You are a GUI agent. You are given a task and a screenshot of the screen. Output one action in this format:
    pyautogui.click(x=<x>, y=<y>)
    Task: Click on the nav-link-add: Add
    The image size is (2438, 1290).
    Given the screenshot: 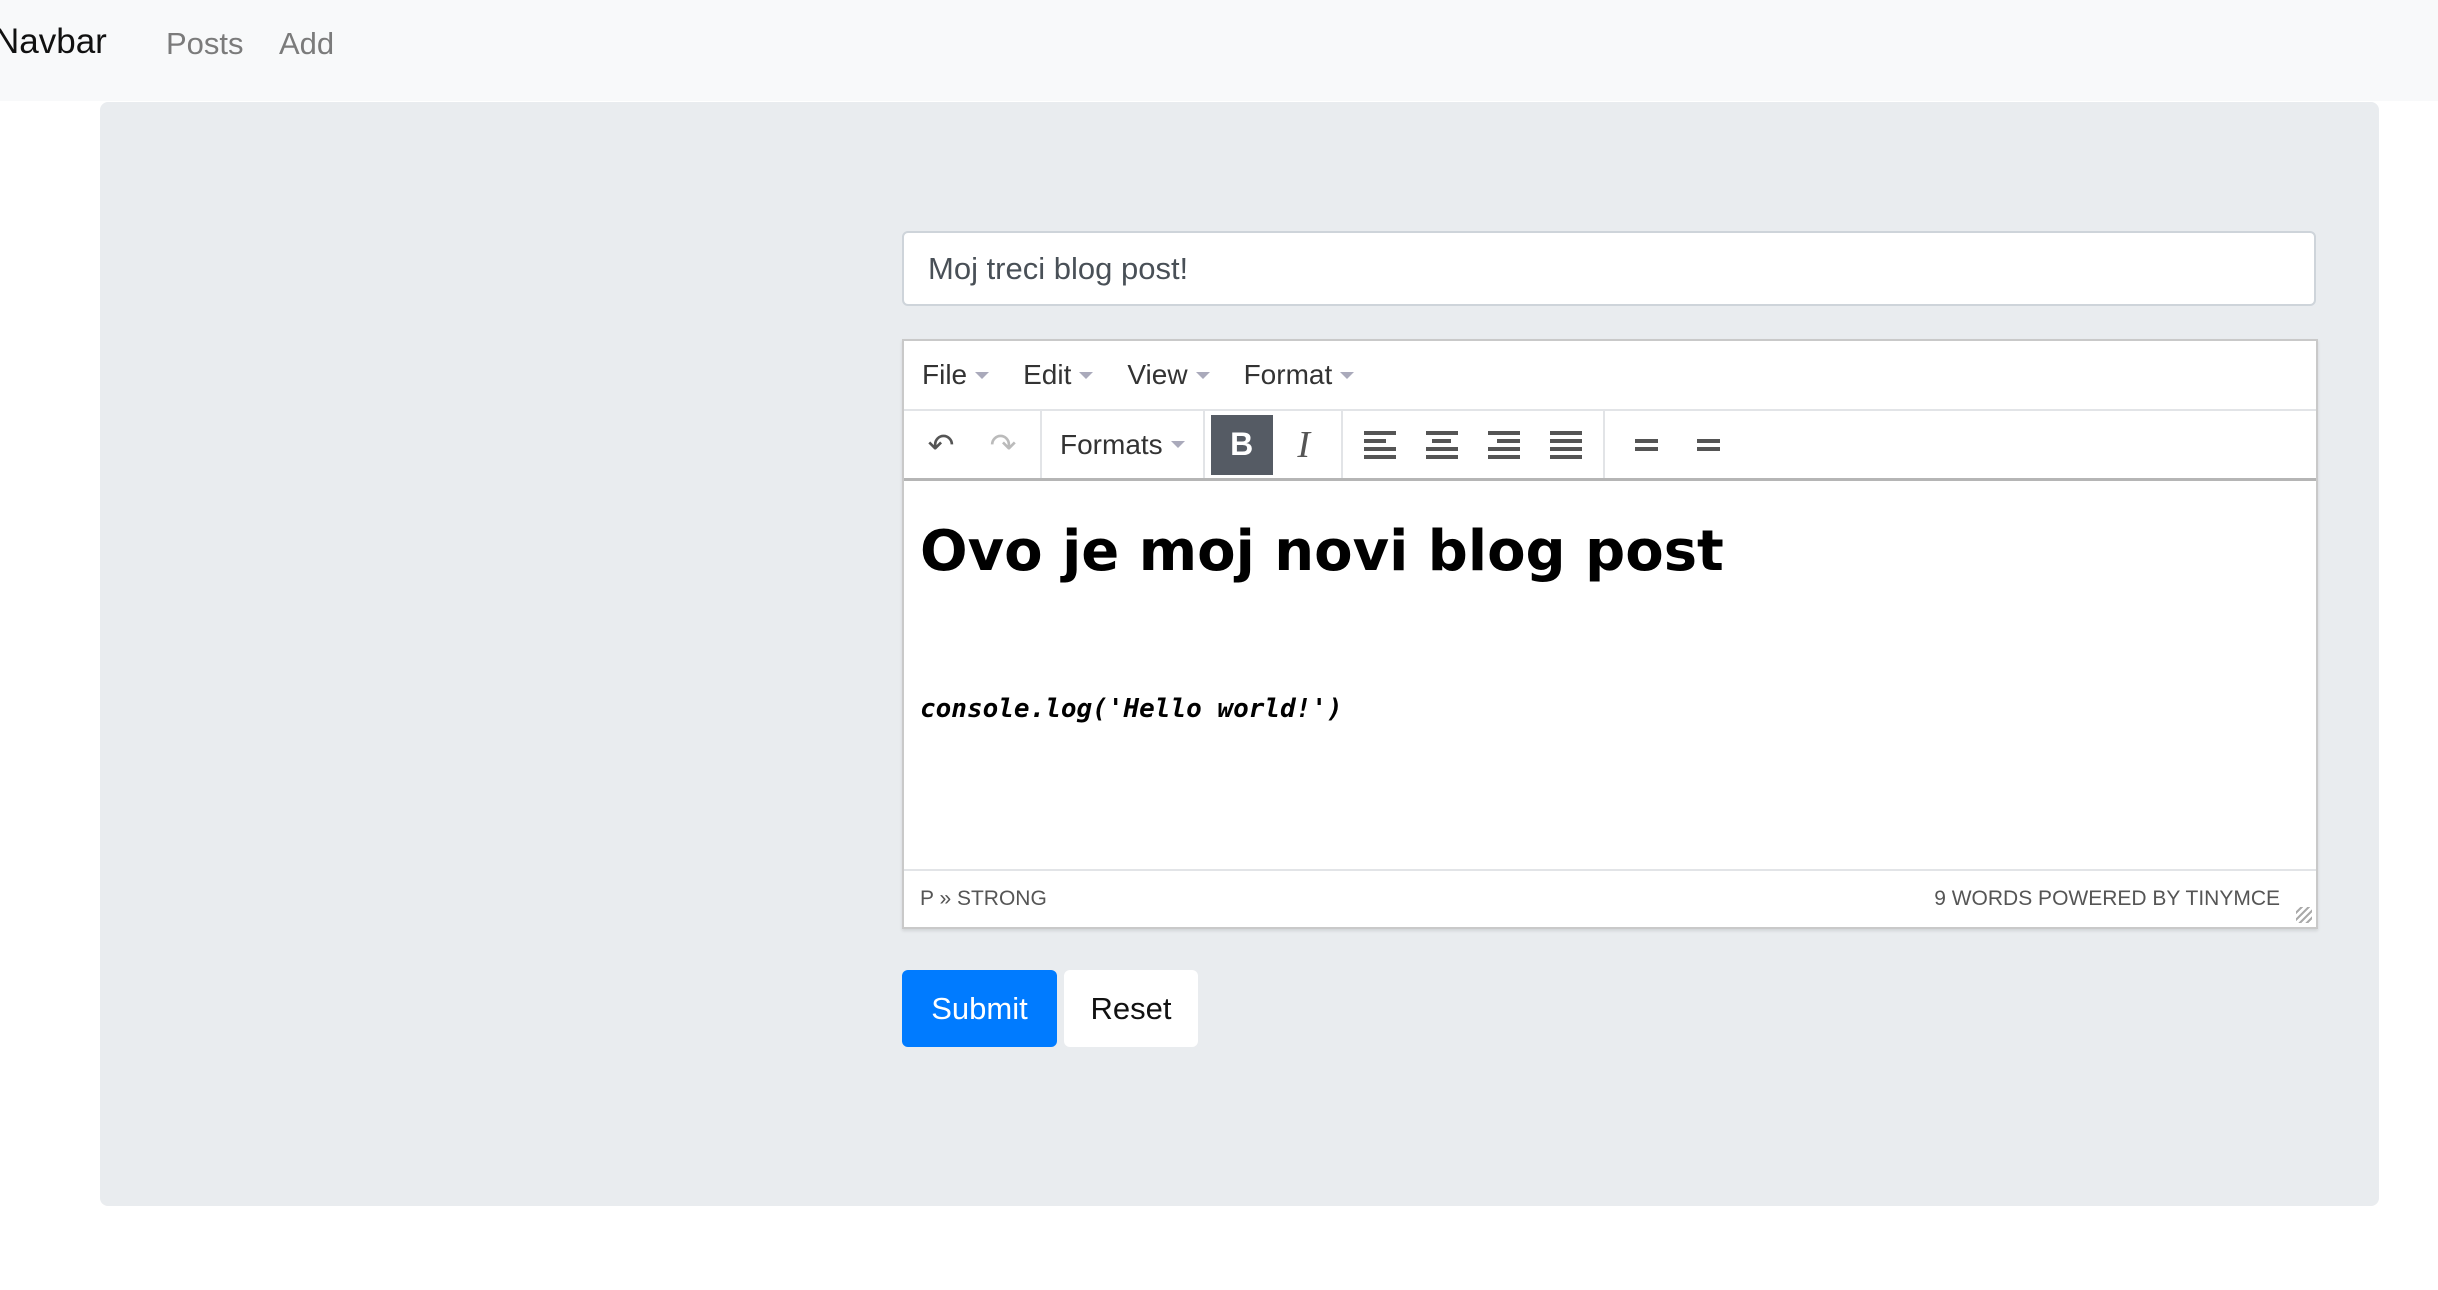 What is the action you would take?
    pyautogui.click(x=306, y=44)
    